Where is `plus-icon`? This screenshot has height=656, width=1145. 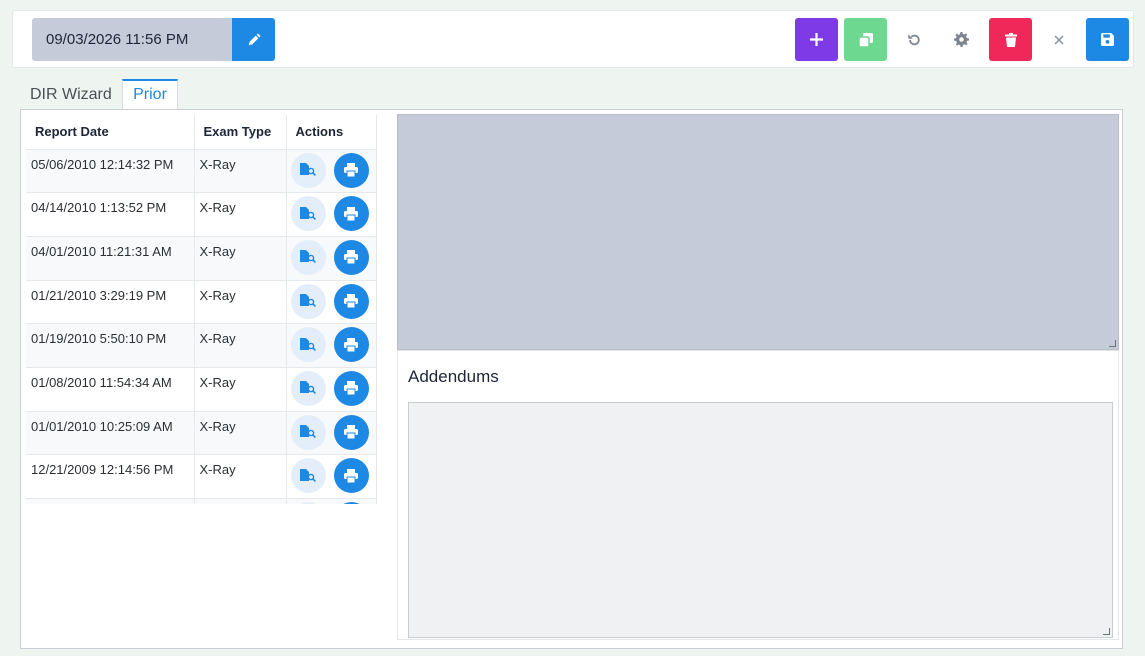
plus-icon is located at coordinates (816, 39).